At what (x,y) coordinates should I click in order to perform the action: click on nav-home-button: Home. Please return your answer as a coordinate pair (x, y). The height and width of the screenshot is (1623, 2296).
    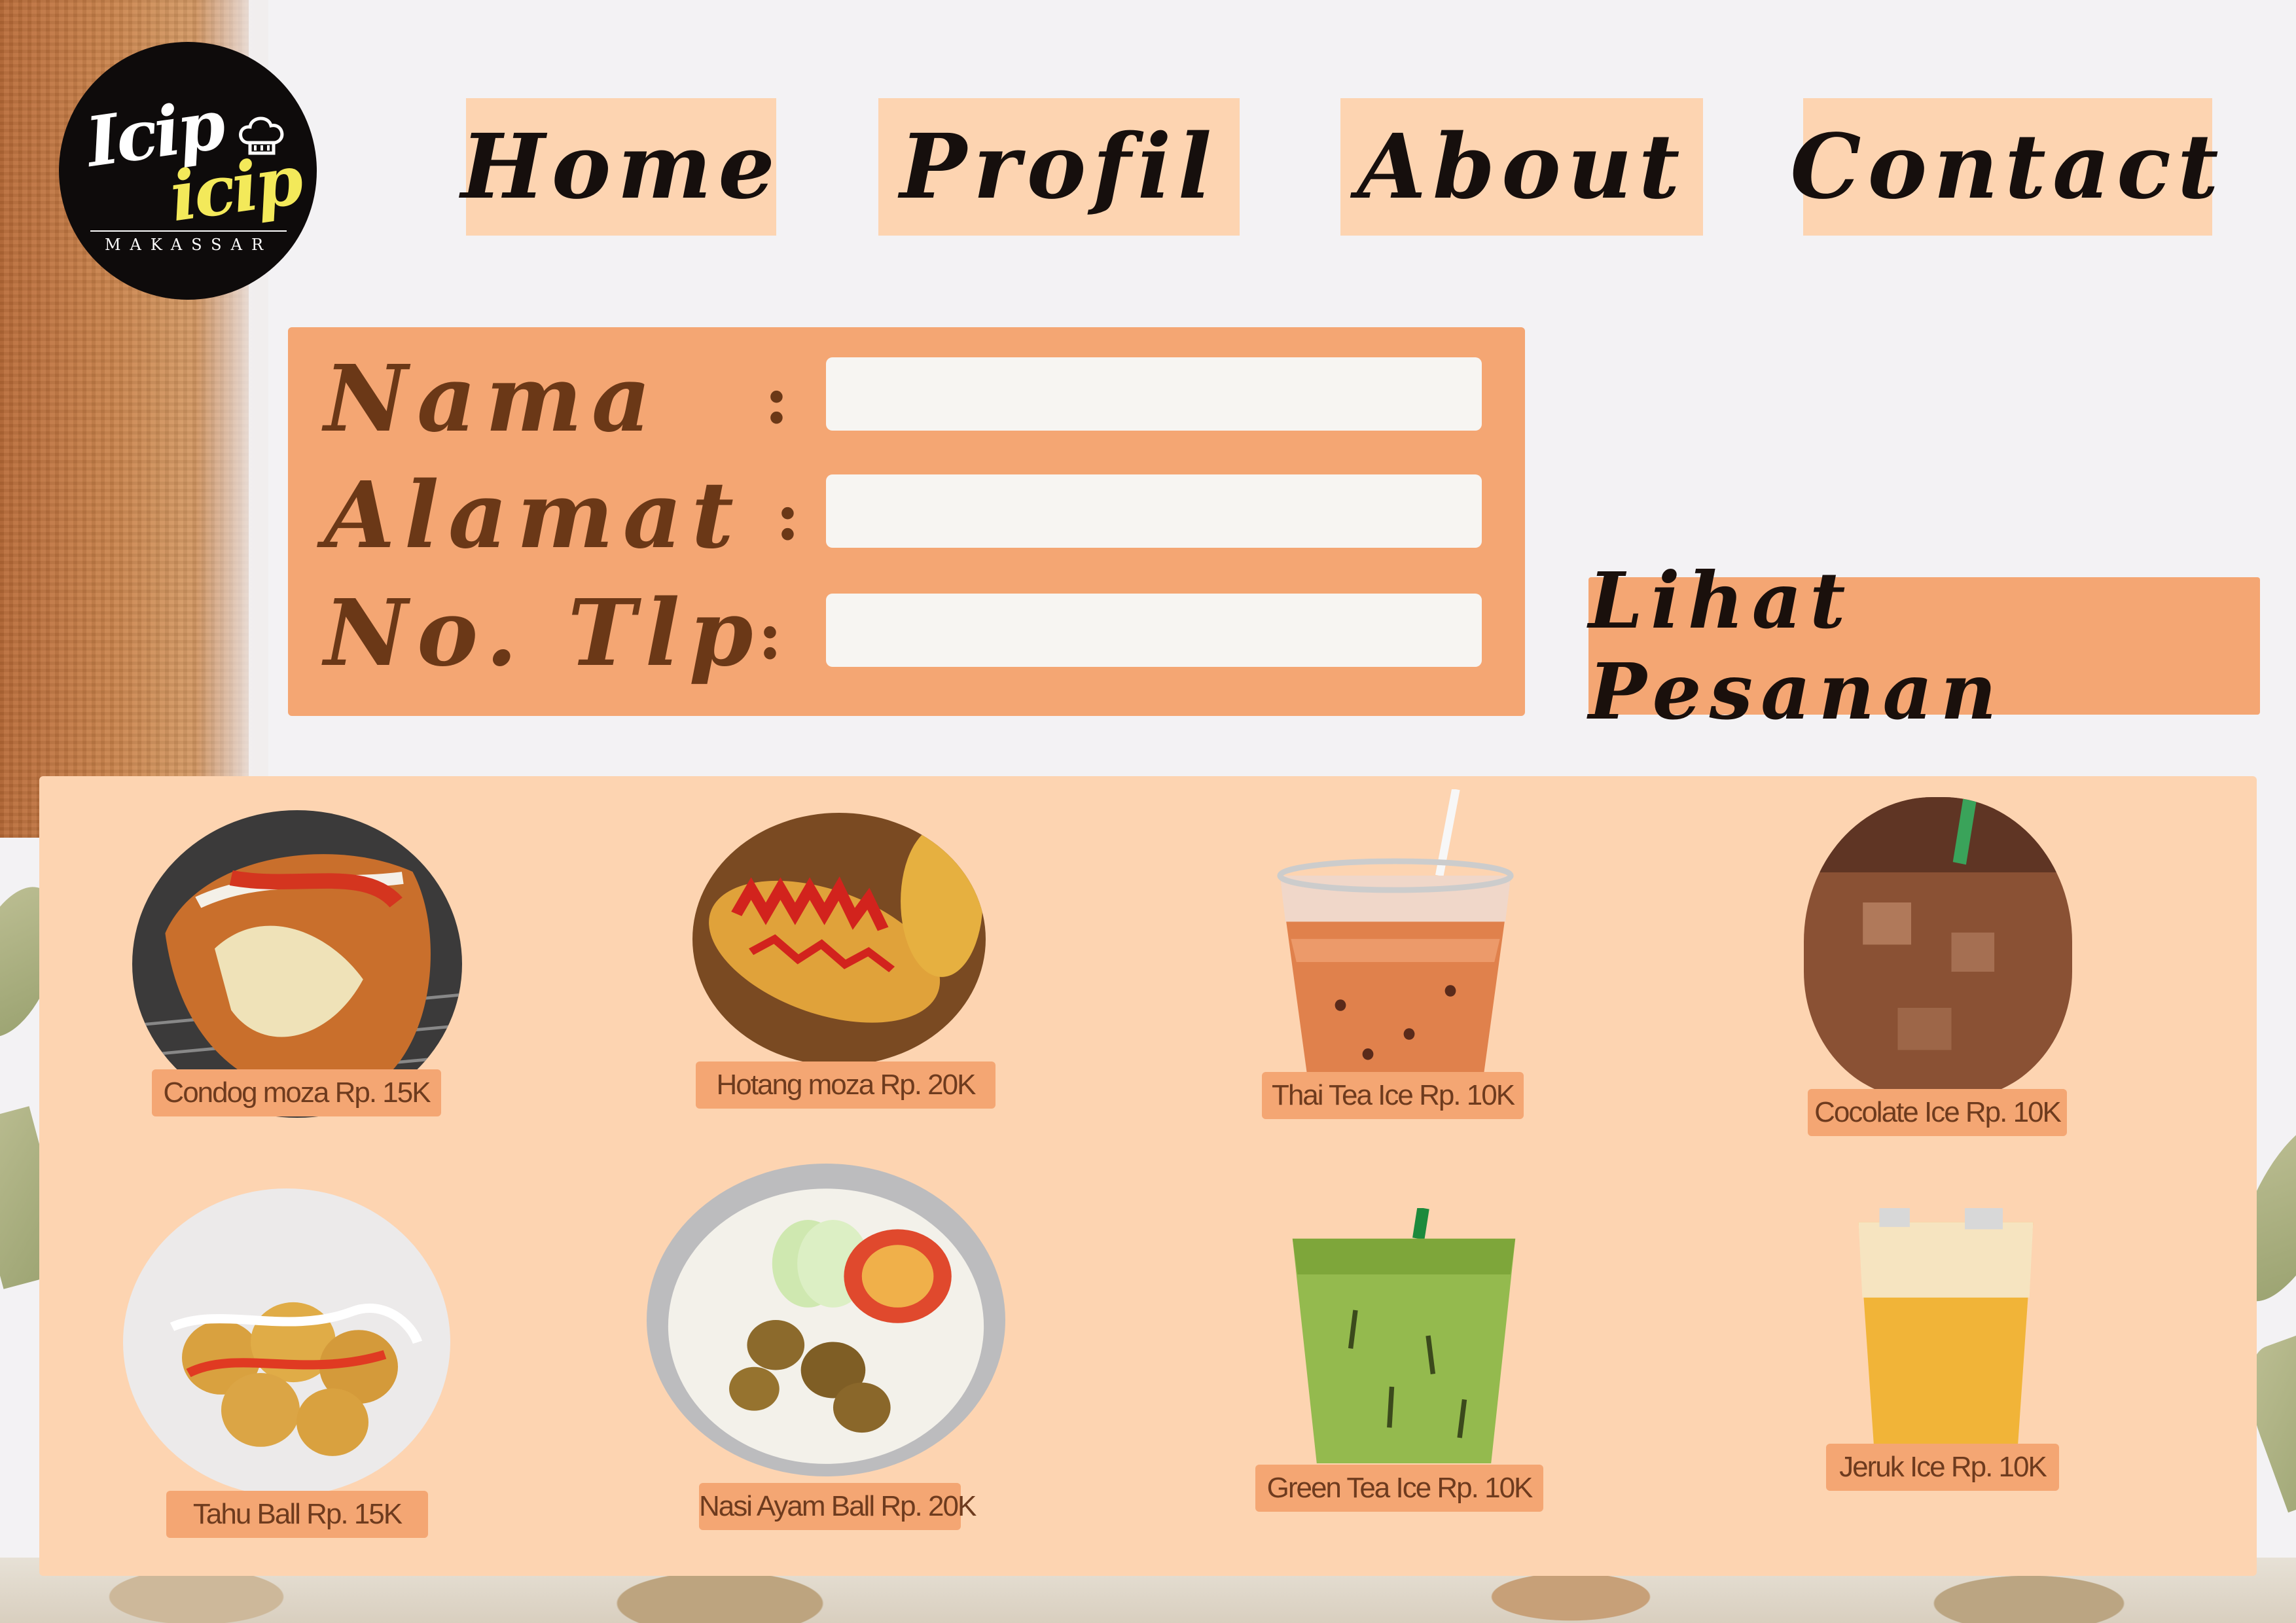
    Looking at the image, I should click on (618, 167).